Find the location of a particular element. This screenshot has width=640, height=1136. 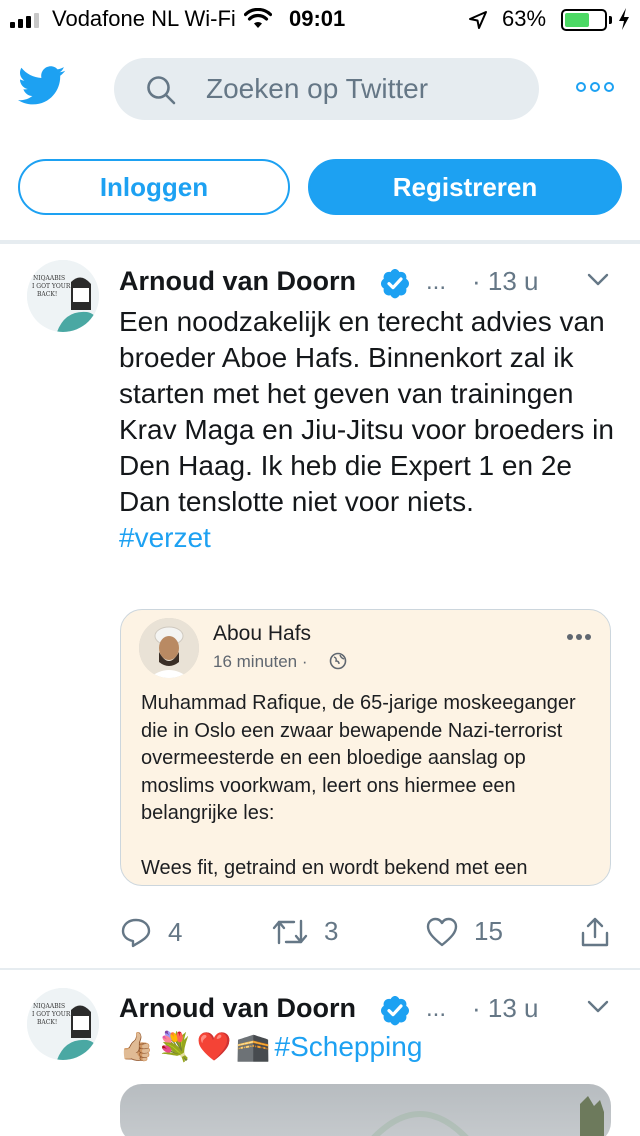

tweet-divider is located at coordinates (320, 969).